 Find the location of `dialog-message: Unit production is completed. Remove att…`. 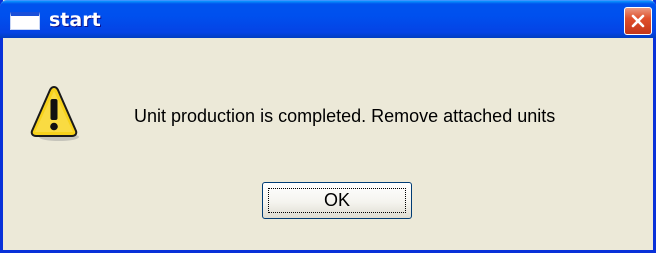

dialog-message: Unit production is completed. Remove att… is located at coordinates (345, 116).